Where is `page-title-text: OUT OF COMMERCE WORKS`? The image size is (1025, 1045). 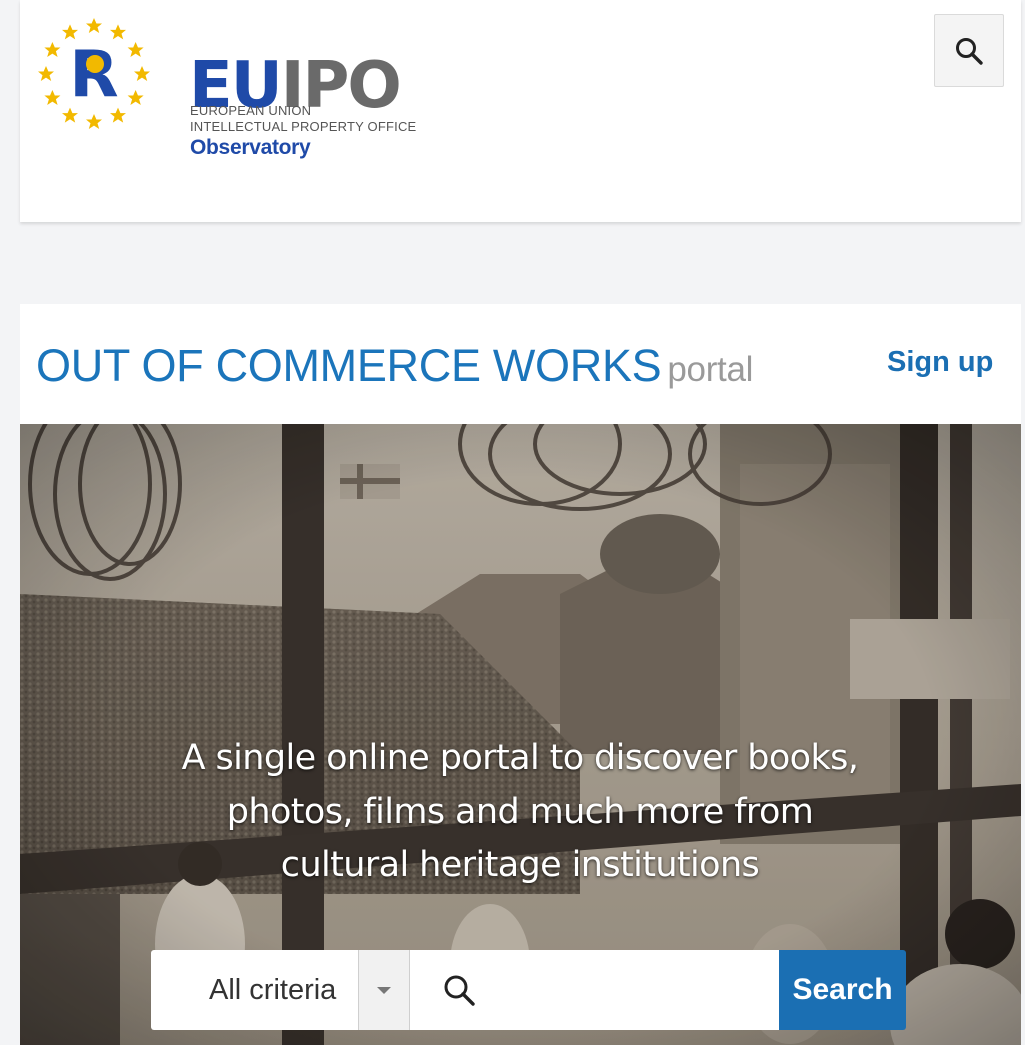 page-title-text: OUT OF COMMERCE WORKS is located at coordinates (349, 365).